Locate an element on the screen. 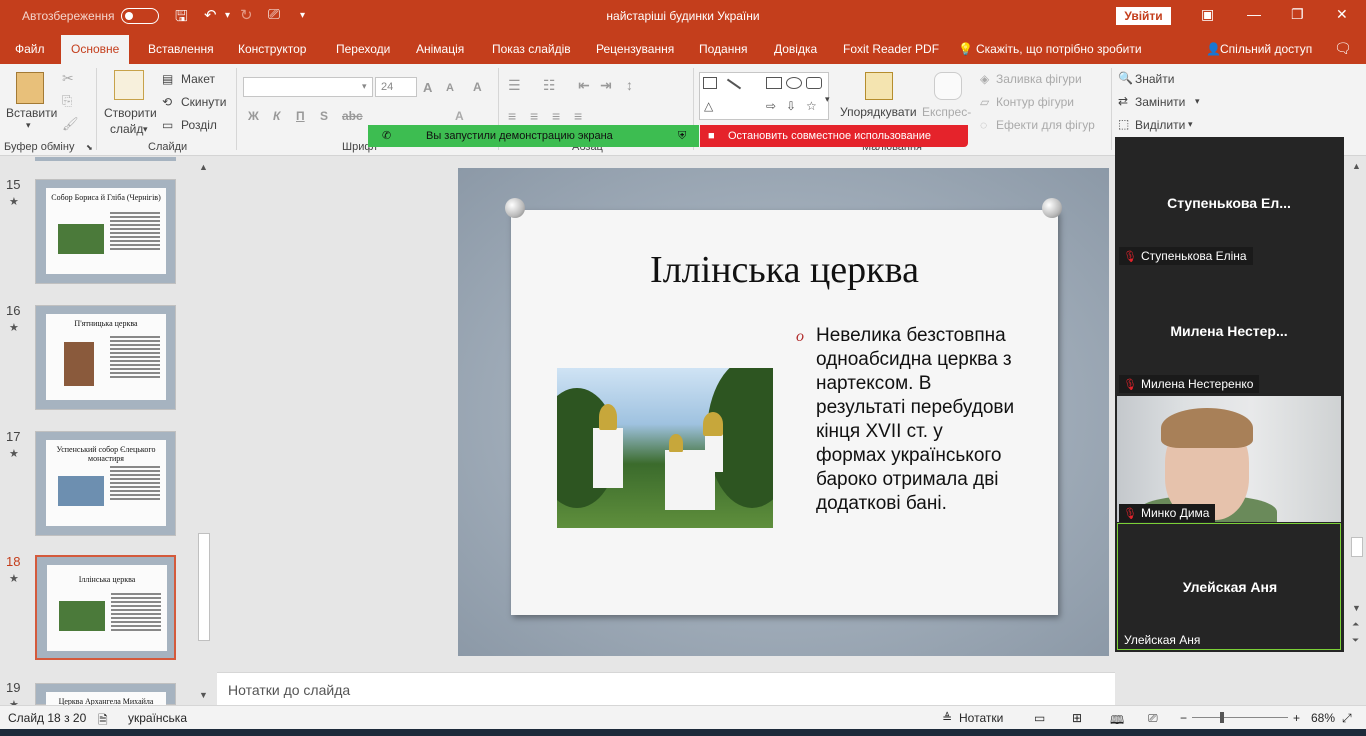 This screenshot has width=1366, height=736. clipboard-launcher-icon: ⬊ is located at coordinates (89, 147).